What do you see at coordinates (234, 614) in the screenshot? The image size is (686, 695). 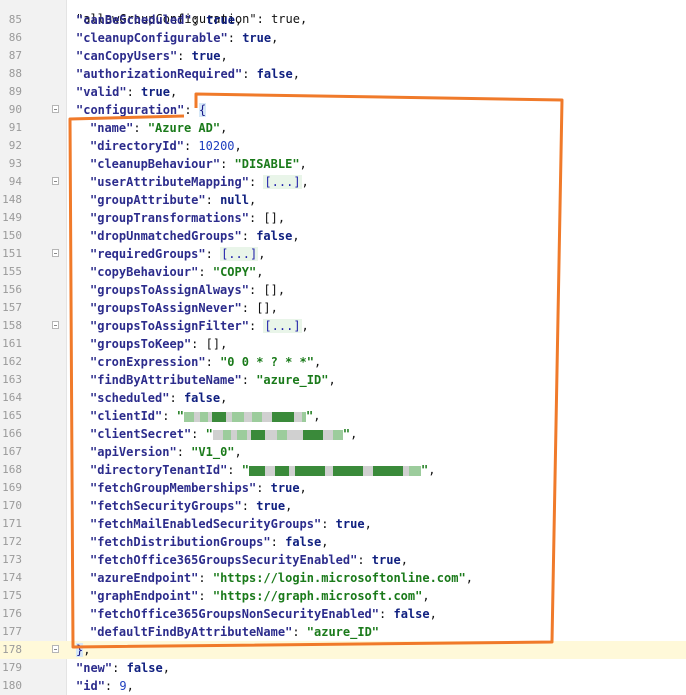 I see `json-key: fetchOffice365GroupsNonSecurityEnabled` at bounding box center [234, 614].